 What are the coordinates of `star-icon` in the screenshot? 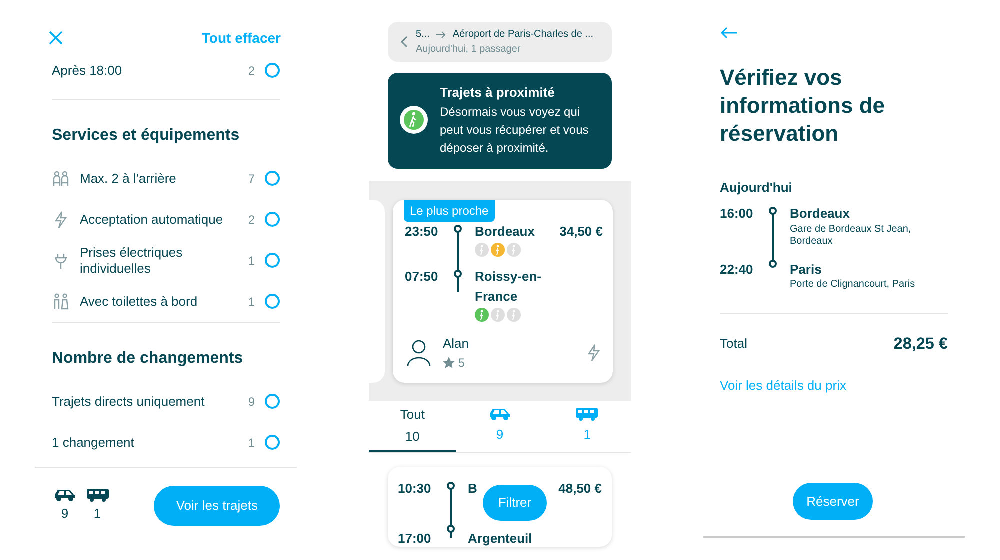 It's located at (449, 362).